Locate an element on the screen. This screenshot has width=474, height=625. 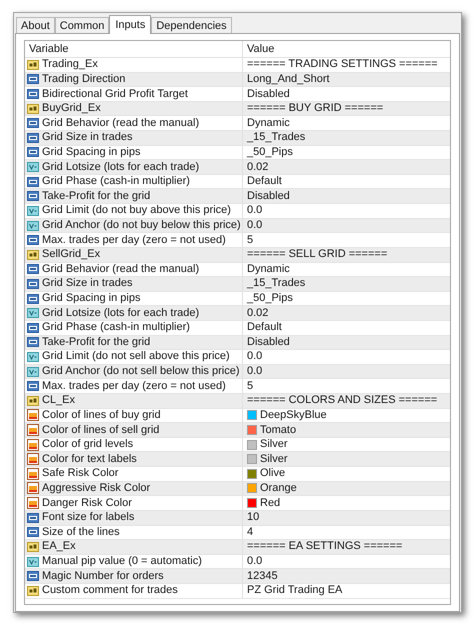
value-text: 12345 is located at coordinates (262, 576).